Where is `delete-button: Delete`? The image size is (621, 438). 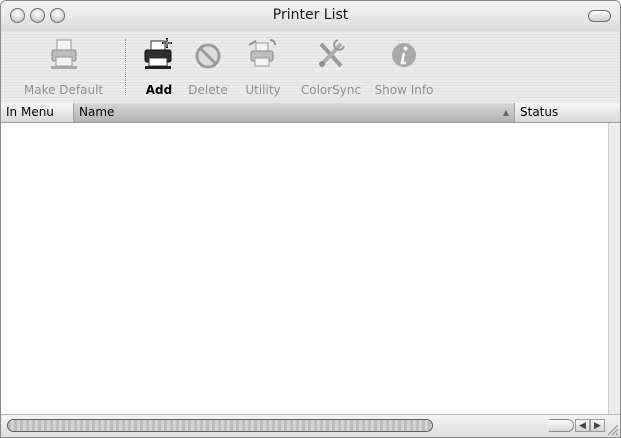 delete-button: Delete is located at coordinates (208, 67).